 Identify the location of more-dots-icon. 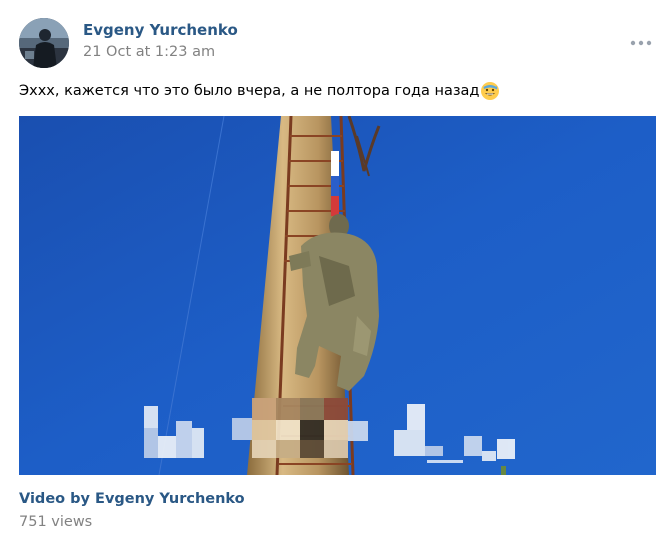
(642, 43).